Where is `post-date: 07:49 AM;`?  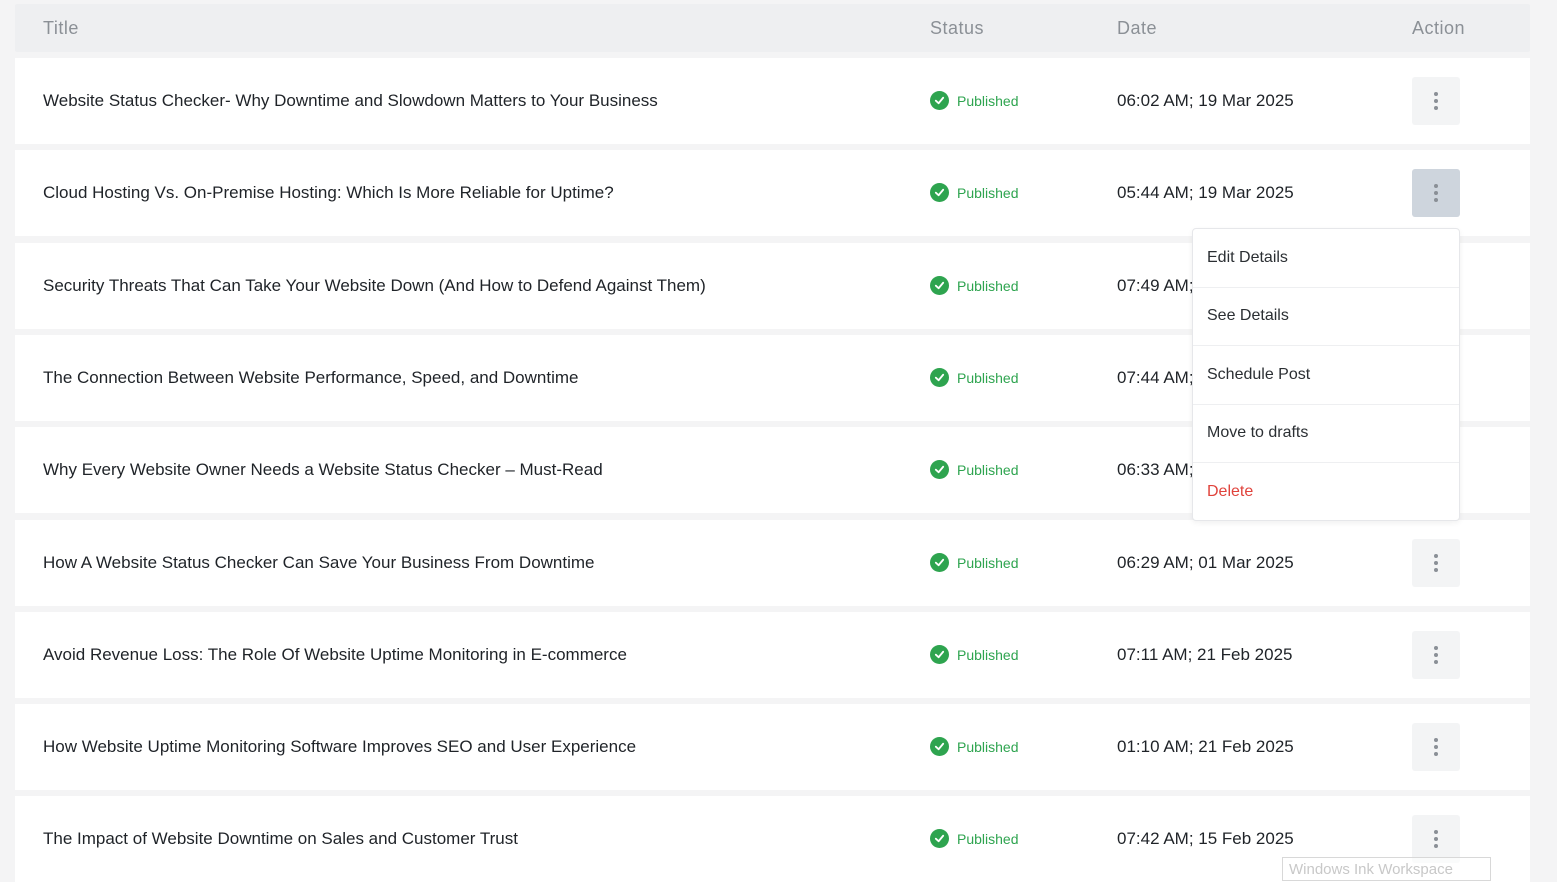
post-date: 07:49 AM; is located at coordinates (1155, 285).